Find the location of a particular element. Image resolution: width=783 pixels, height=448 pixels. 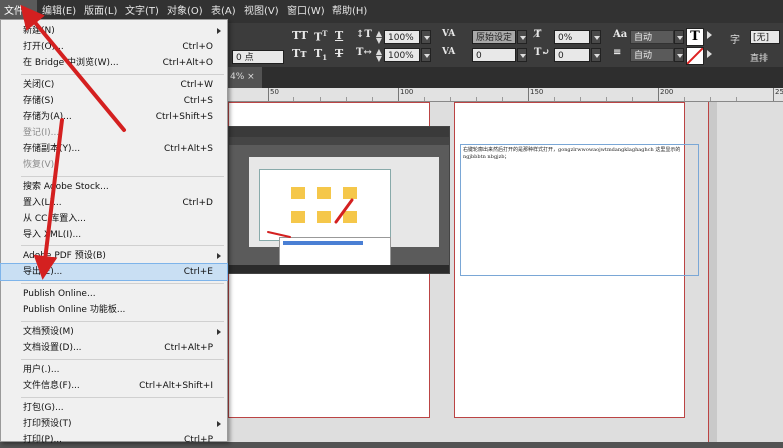

arrow-to-file-menu is located at coordinates (73, 68).